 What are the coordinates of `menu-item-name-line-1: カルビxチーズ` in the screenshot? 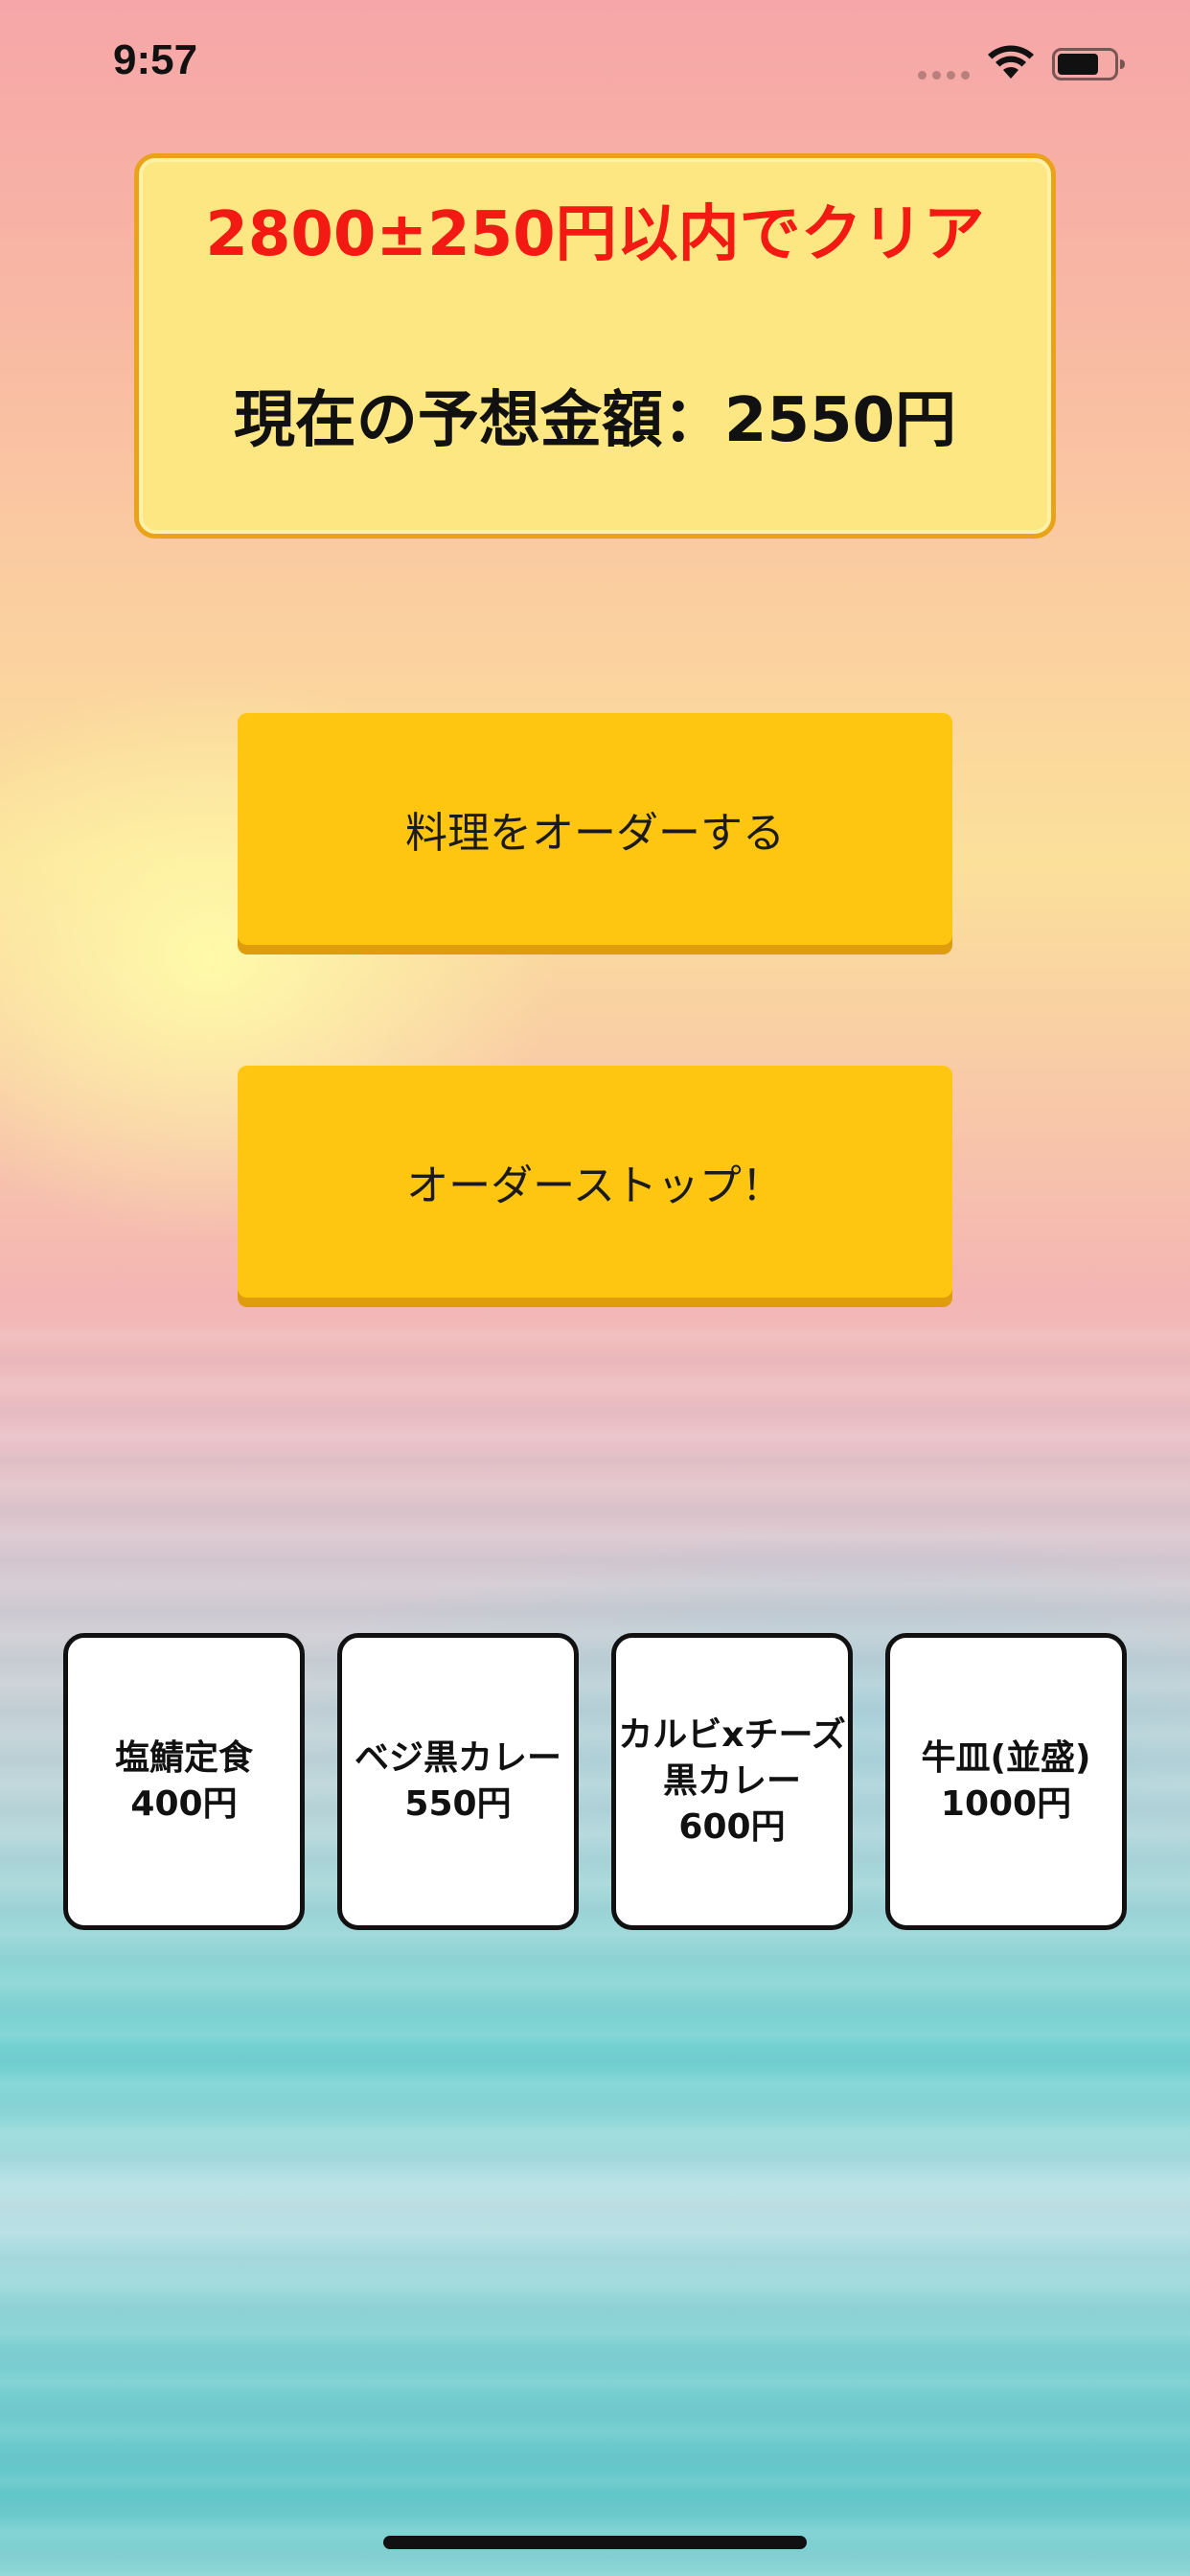 It's located at (732, 1735).